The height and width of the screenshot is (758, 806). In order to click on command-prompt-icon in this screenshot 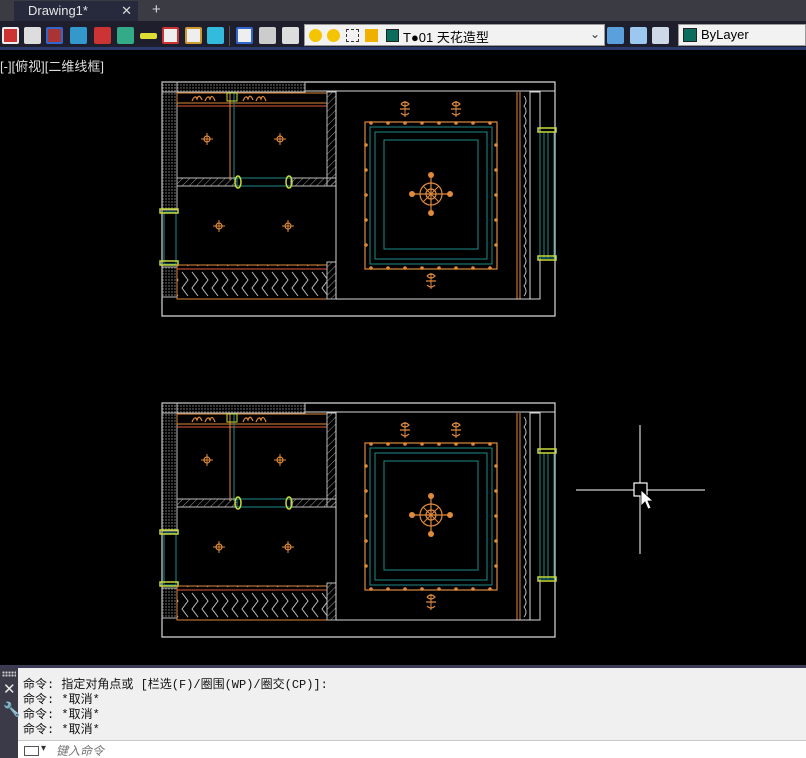, I will do `click(31, 751)`.